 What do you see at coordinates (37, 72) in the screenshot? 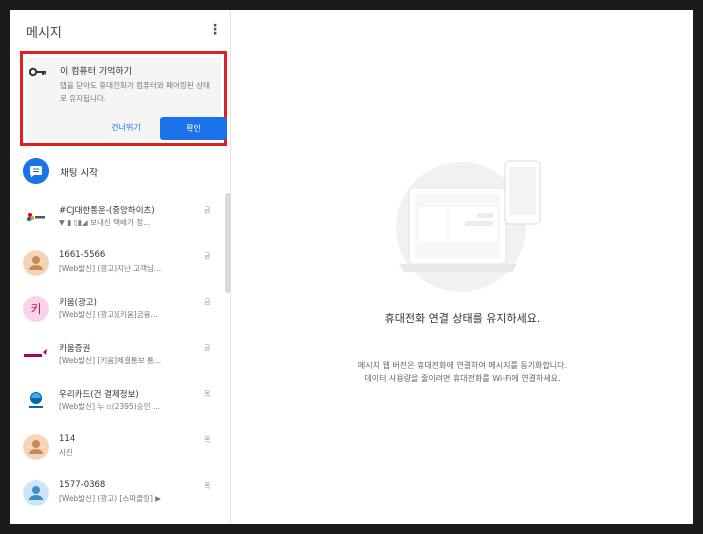
I see `key-icon` at bounding box center [37, 72].